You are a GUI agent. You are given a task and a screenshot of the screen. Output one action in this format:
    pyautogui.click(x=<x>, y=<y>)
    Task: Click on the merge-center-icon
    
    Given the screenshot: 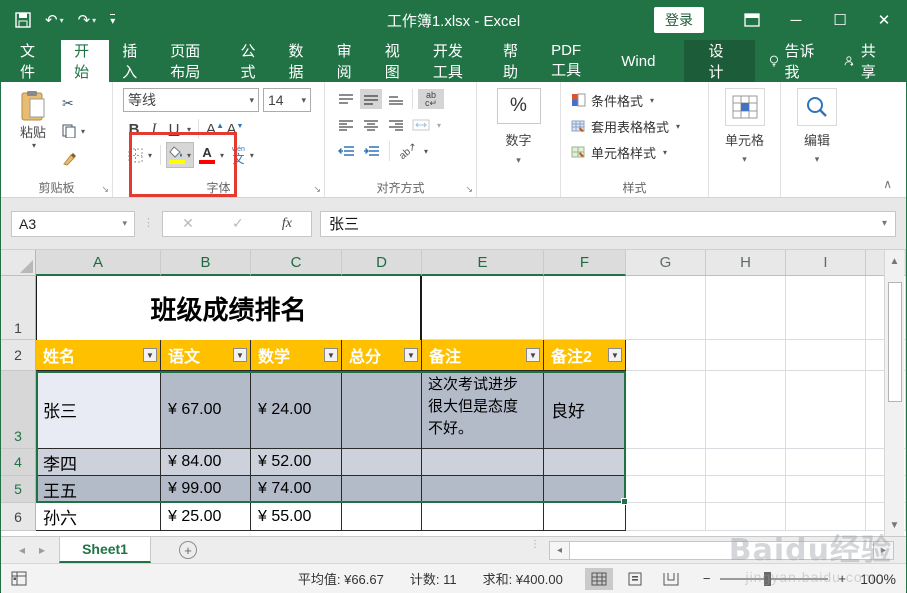 What is the action you would take?
    pyautogui.click(x=421, y=125)
    